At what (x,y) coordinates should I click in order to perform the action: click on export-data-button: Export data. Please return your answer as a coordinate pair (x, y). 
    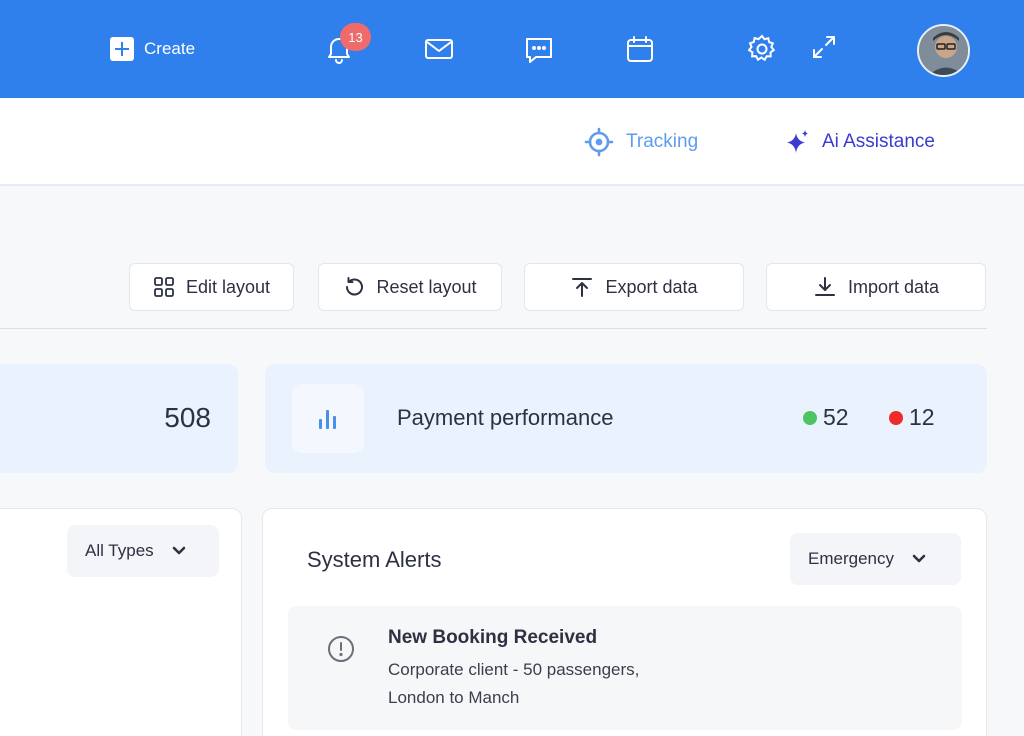
    Looking at the image, I should click on (634, 287).